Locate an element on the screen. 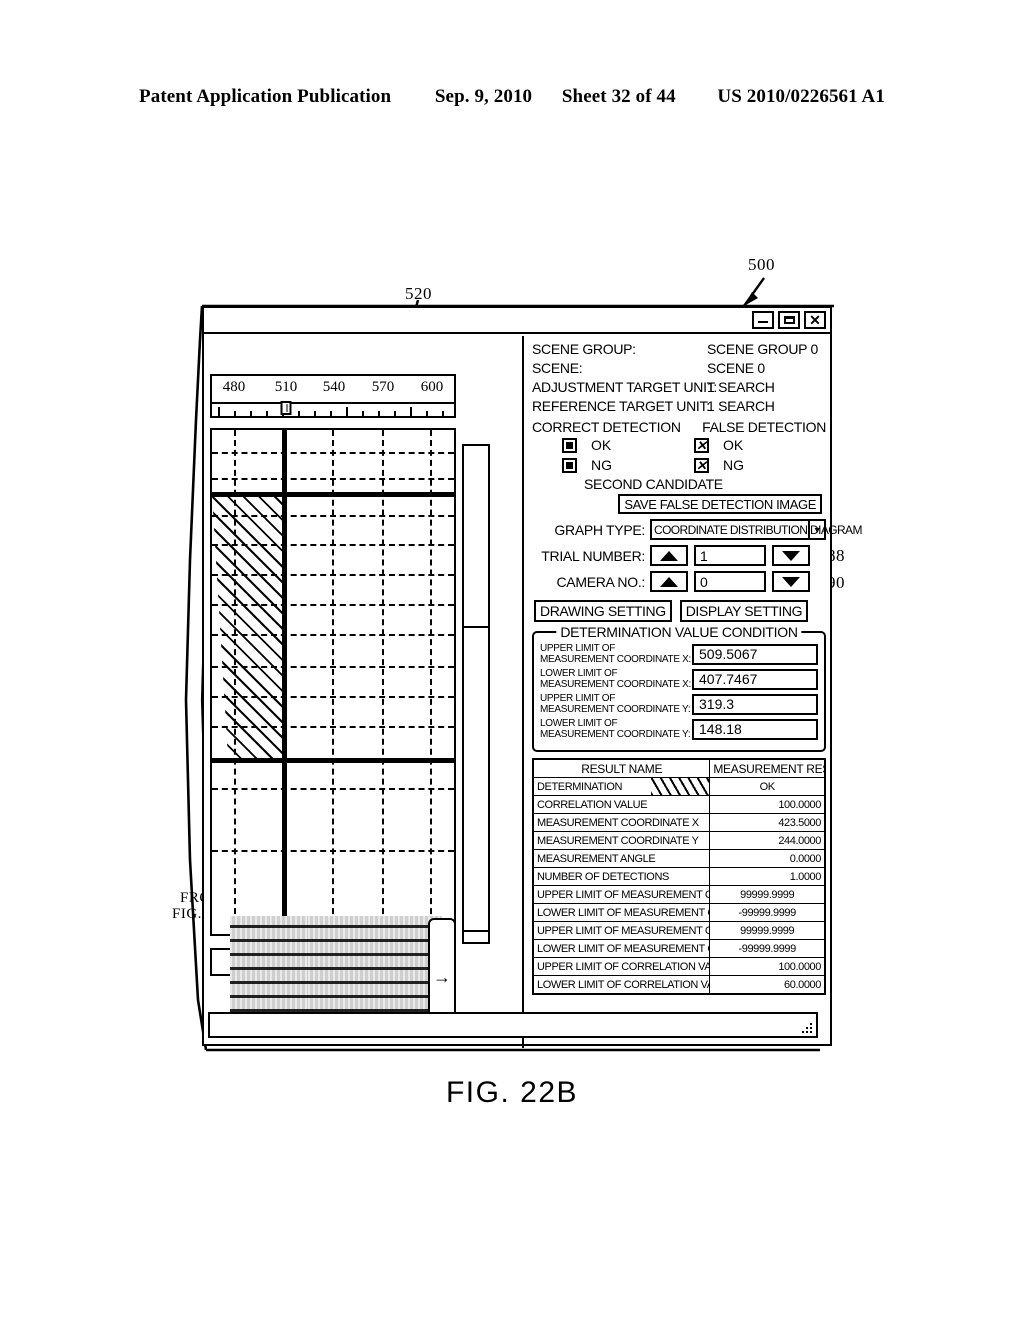  row-name-measurement-coordinate-x: MEASUREMENT COORDINATE X is located at coordinates (621, 822).